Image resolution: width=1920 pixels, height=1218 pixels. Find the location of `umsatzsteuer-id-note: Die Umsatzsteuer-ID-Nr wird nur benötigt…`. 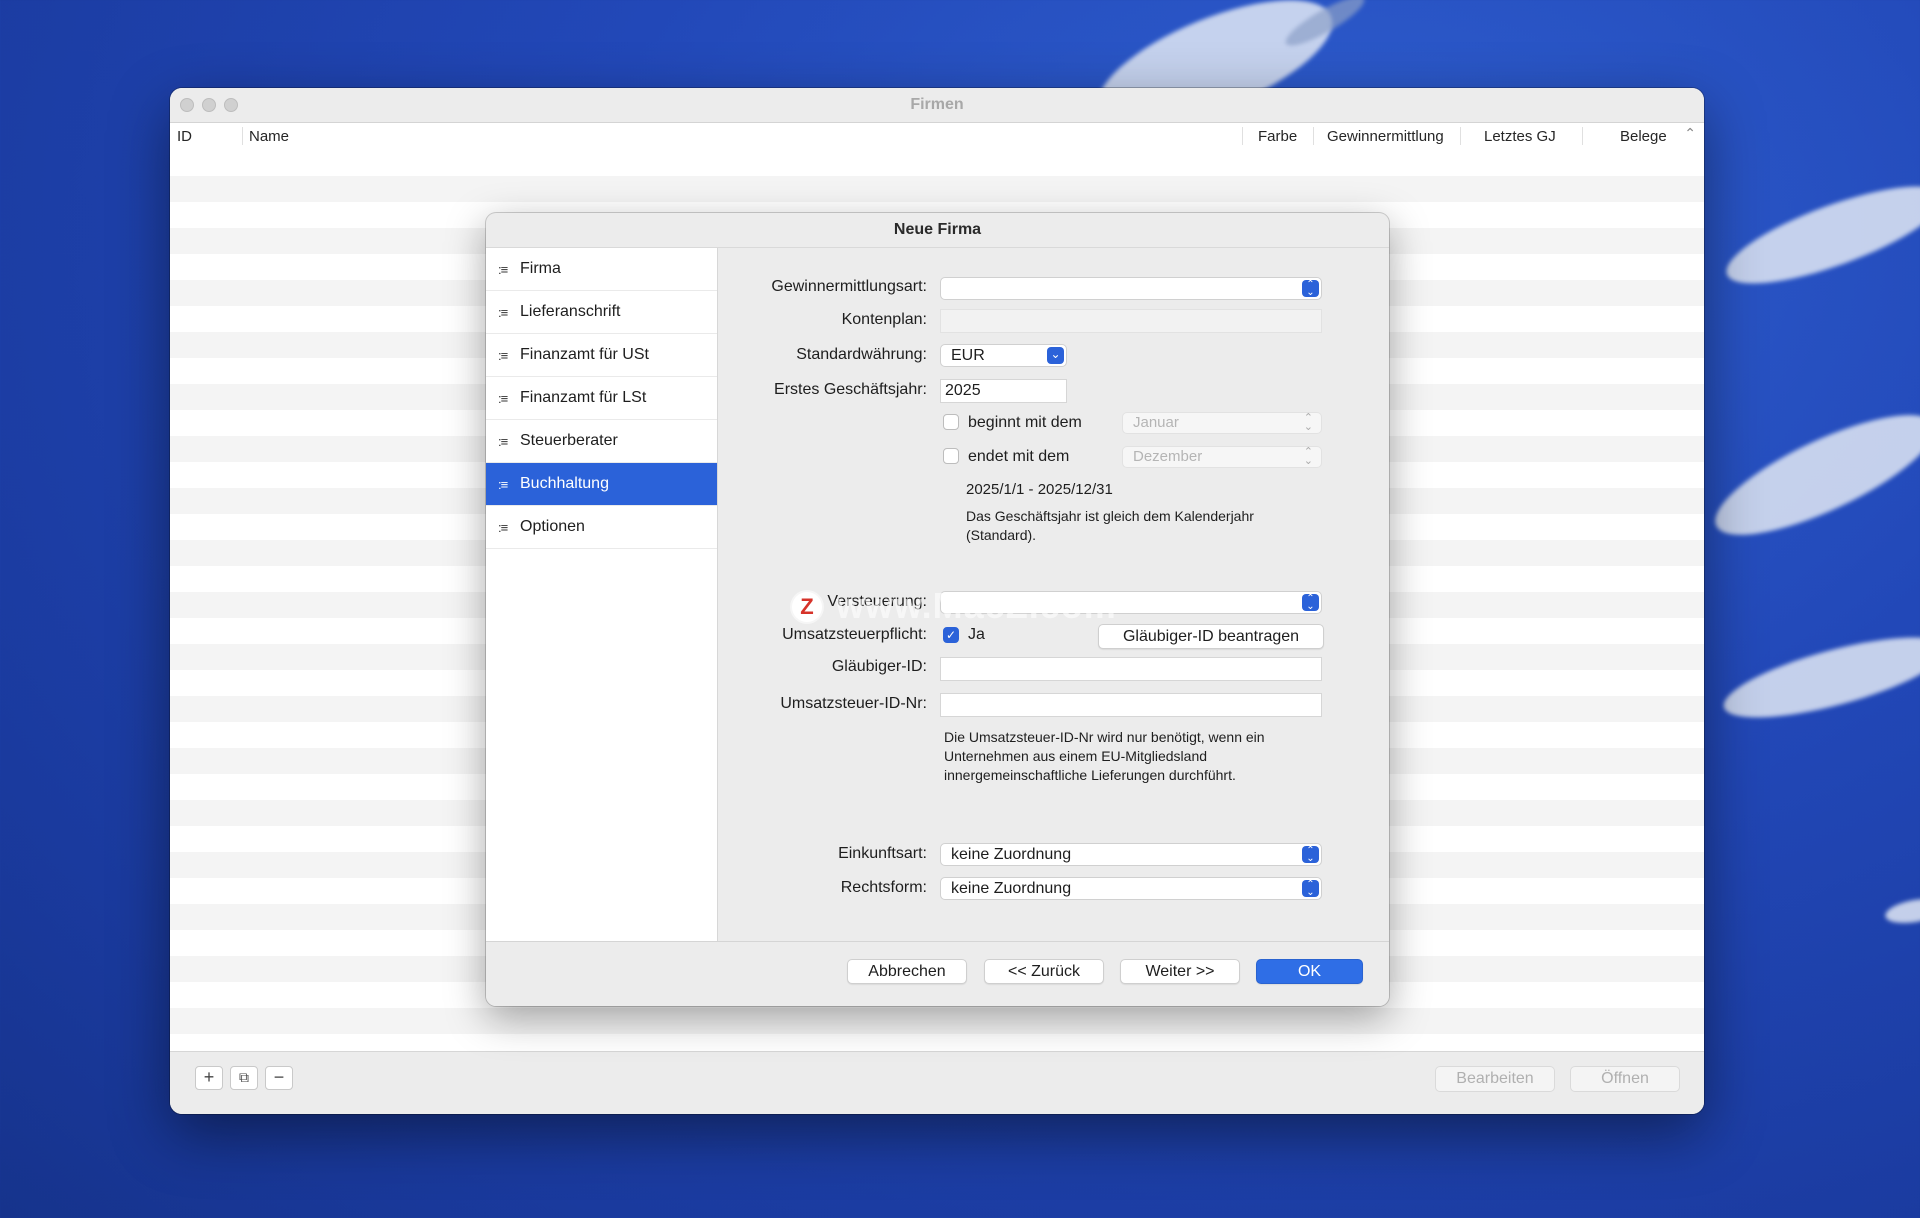

umsatzsteuer-id-note: Die Umsatzsteuer-ID-Nr wird nur benötigt… is located at coordinates (1104, 756).